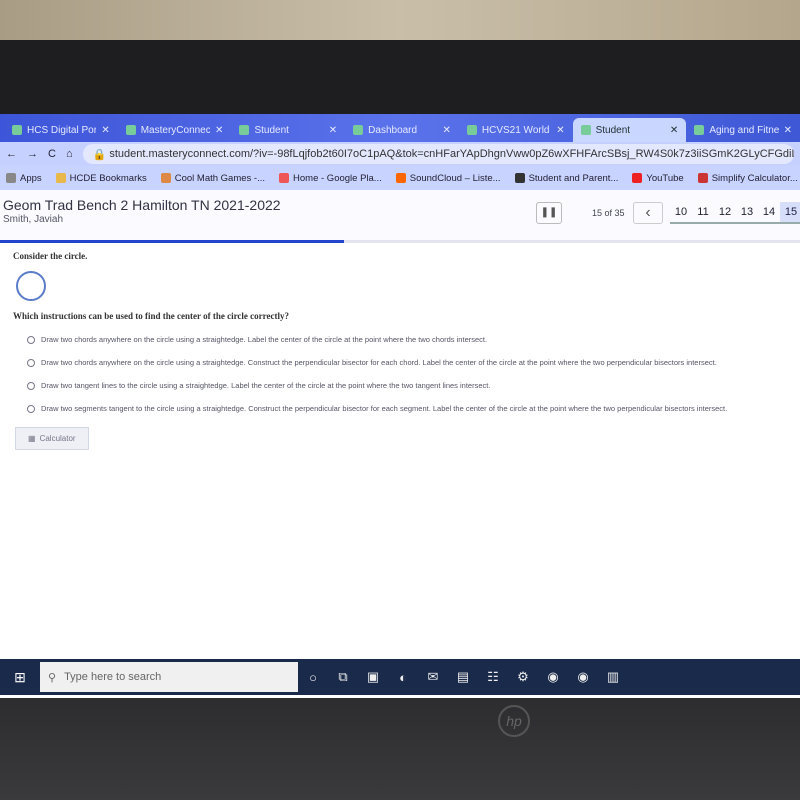  I want to click on browser-tab: HCS Digital Porta ✕, so click(61, 130).